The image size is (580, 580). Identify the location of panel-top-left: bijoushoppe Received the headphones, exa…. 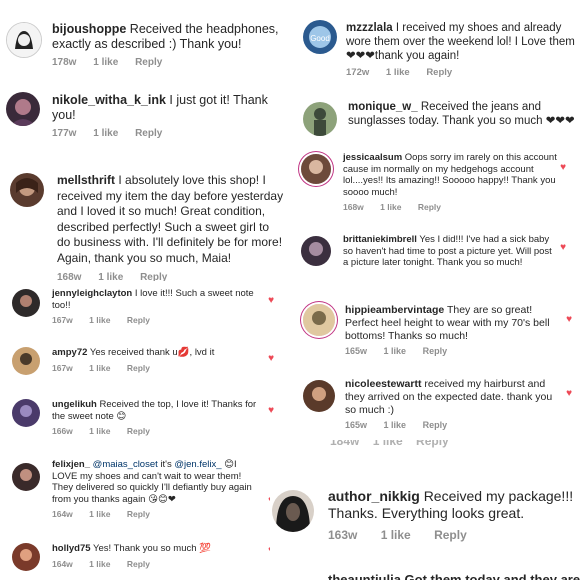
(144, 69).